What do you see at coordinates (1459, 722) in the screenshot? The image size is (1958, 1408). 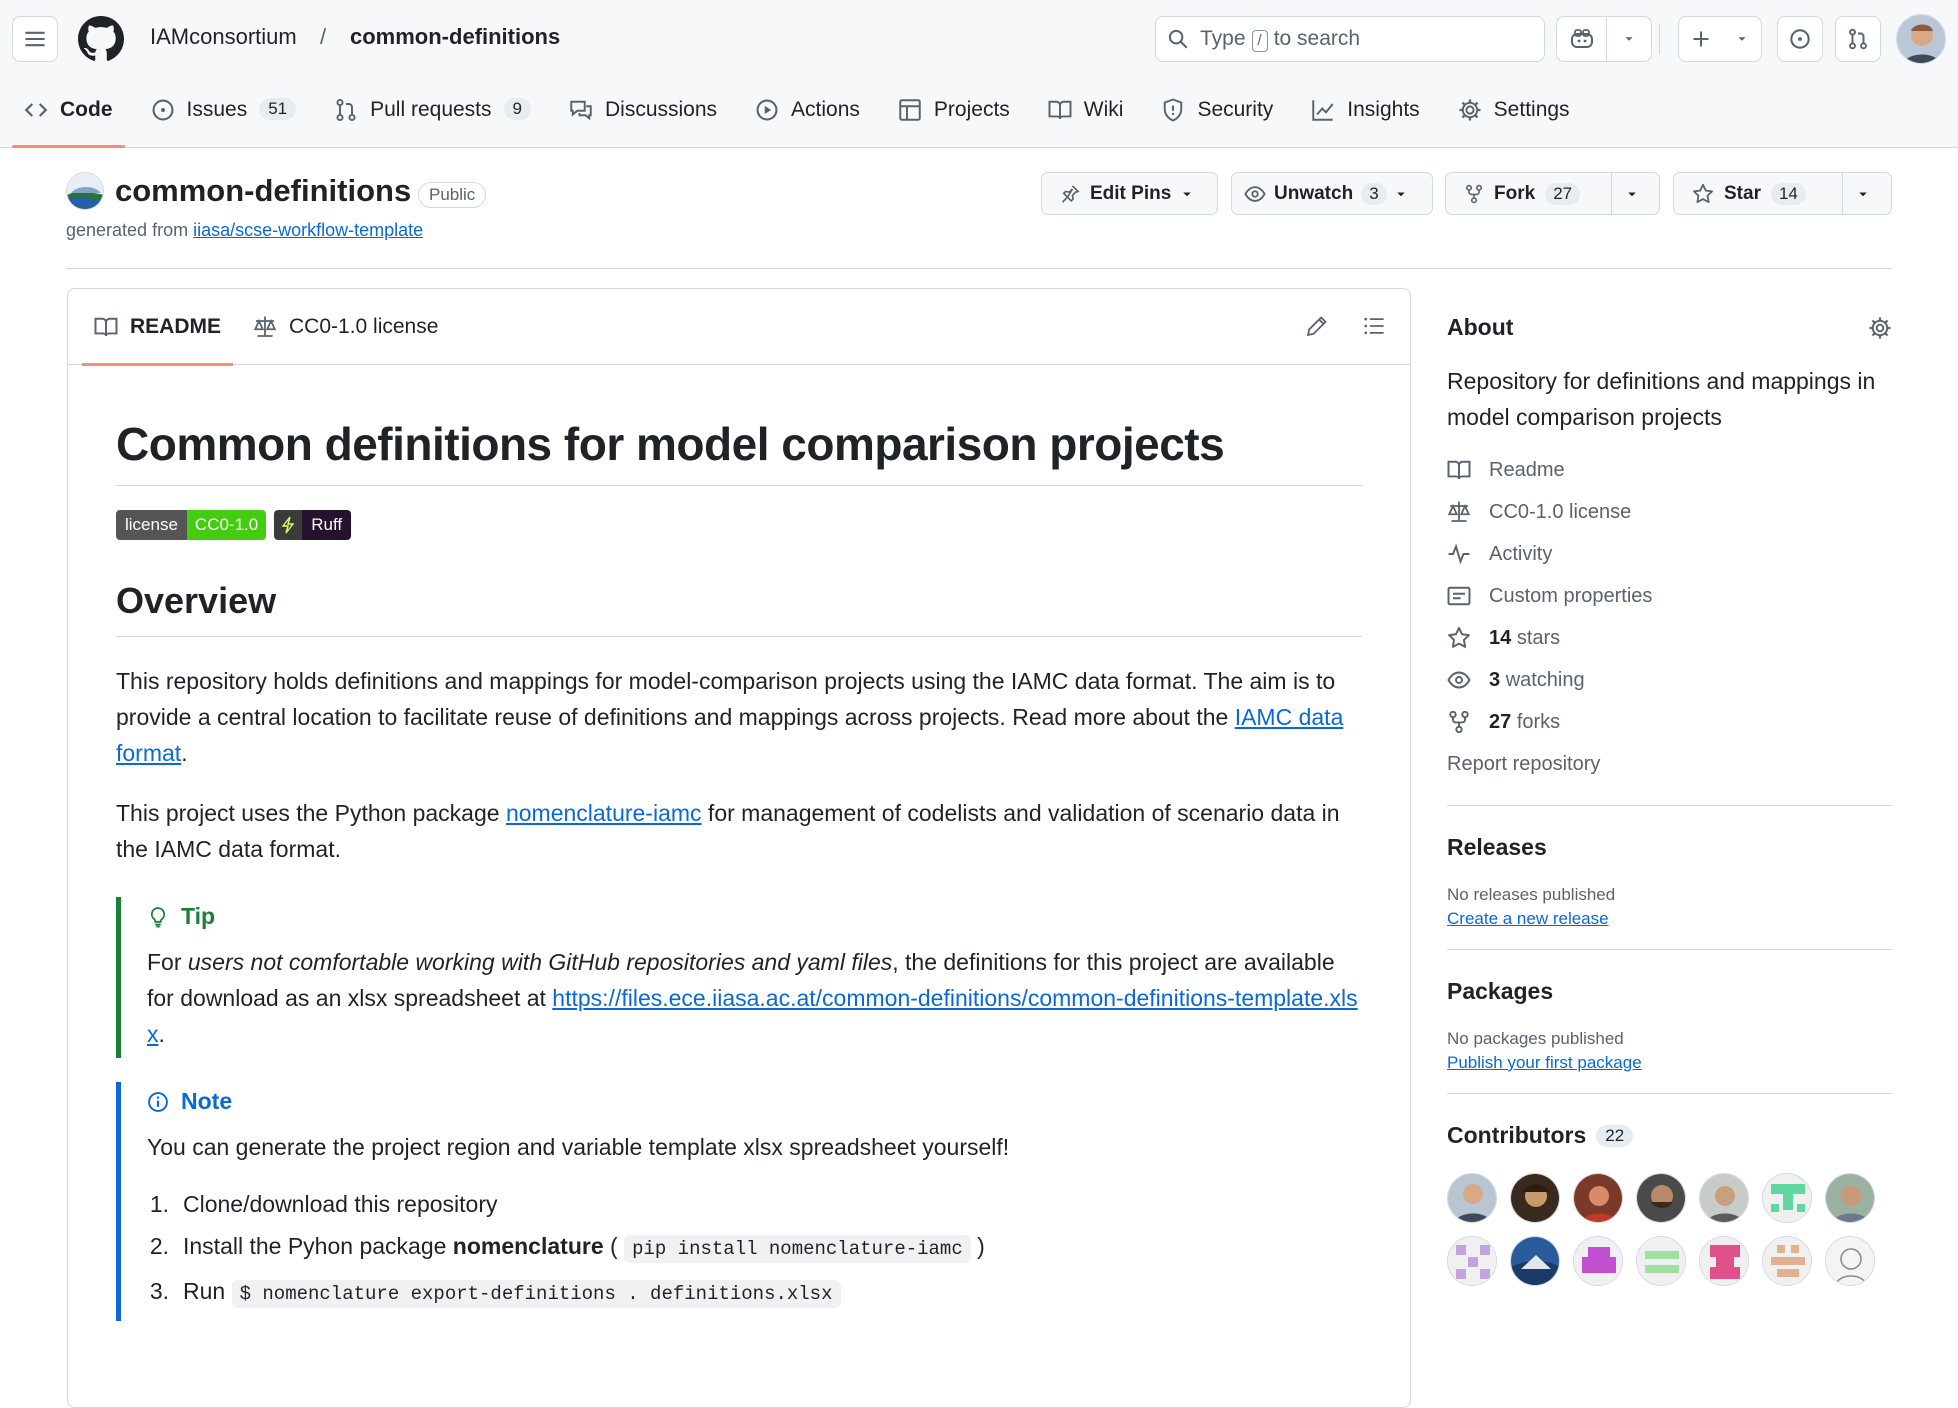 I see `fork-icon` at bounding box center [1459, 722].